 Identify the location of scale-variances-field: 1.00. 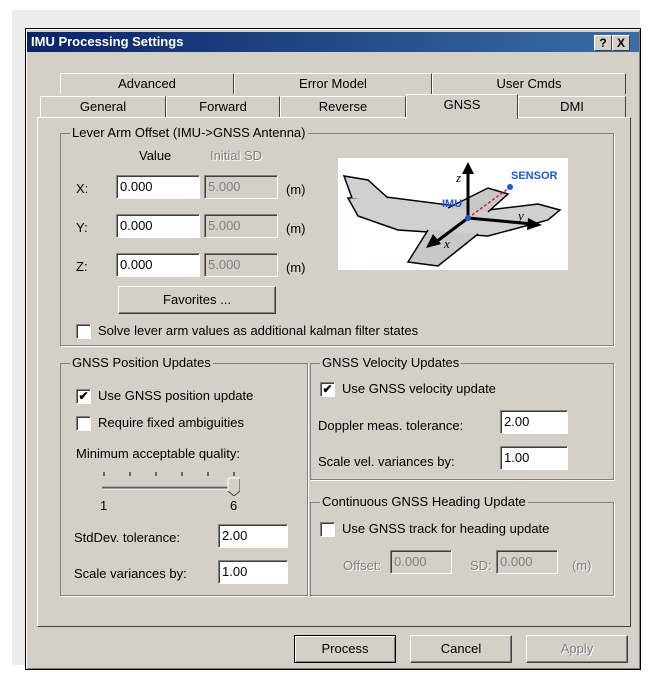
(253, 572).